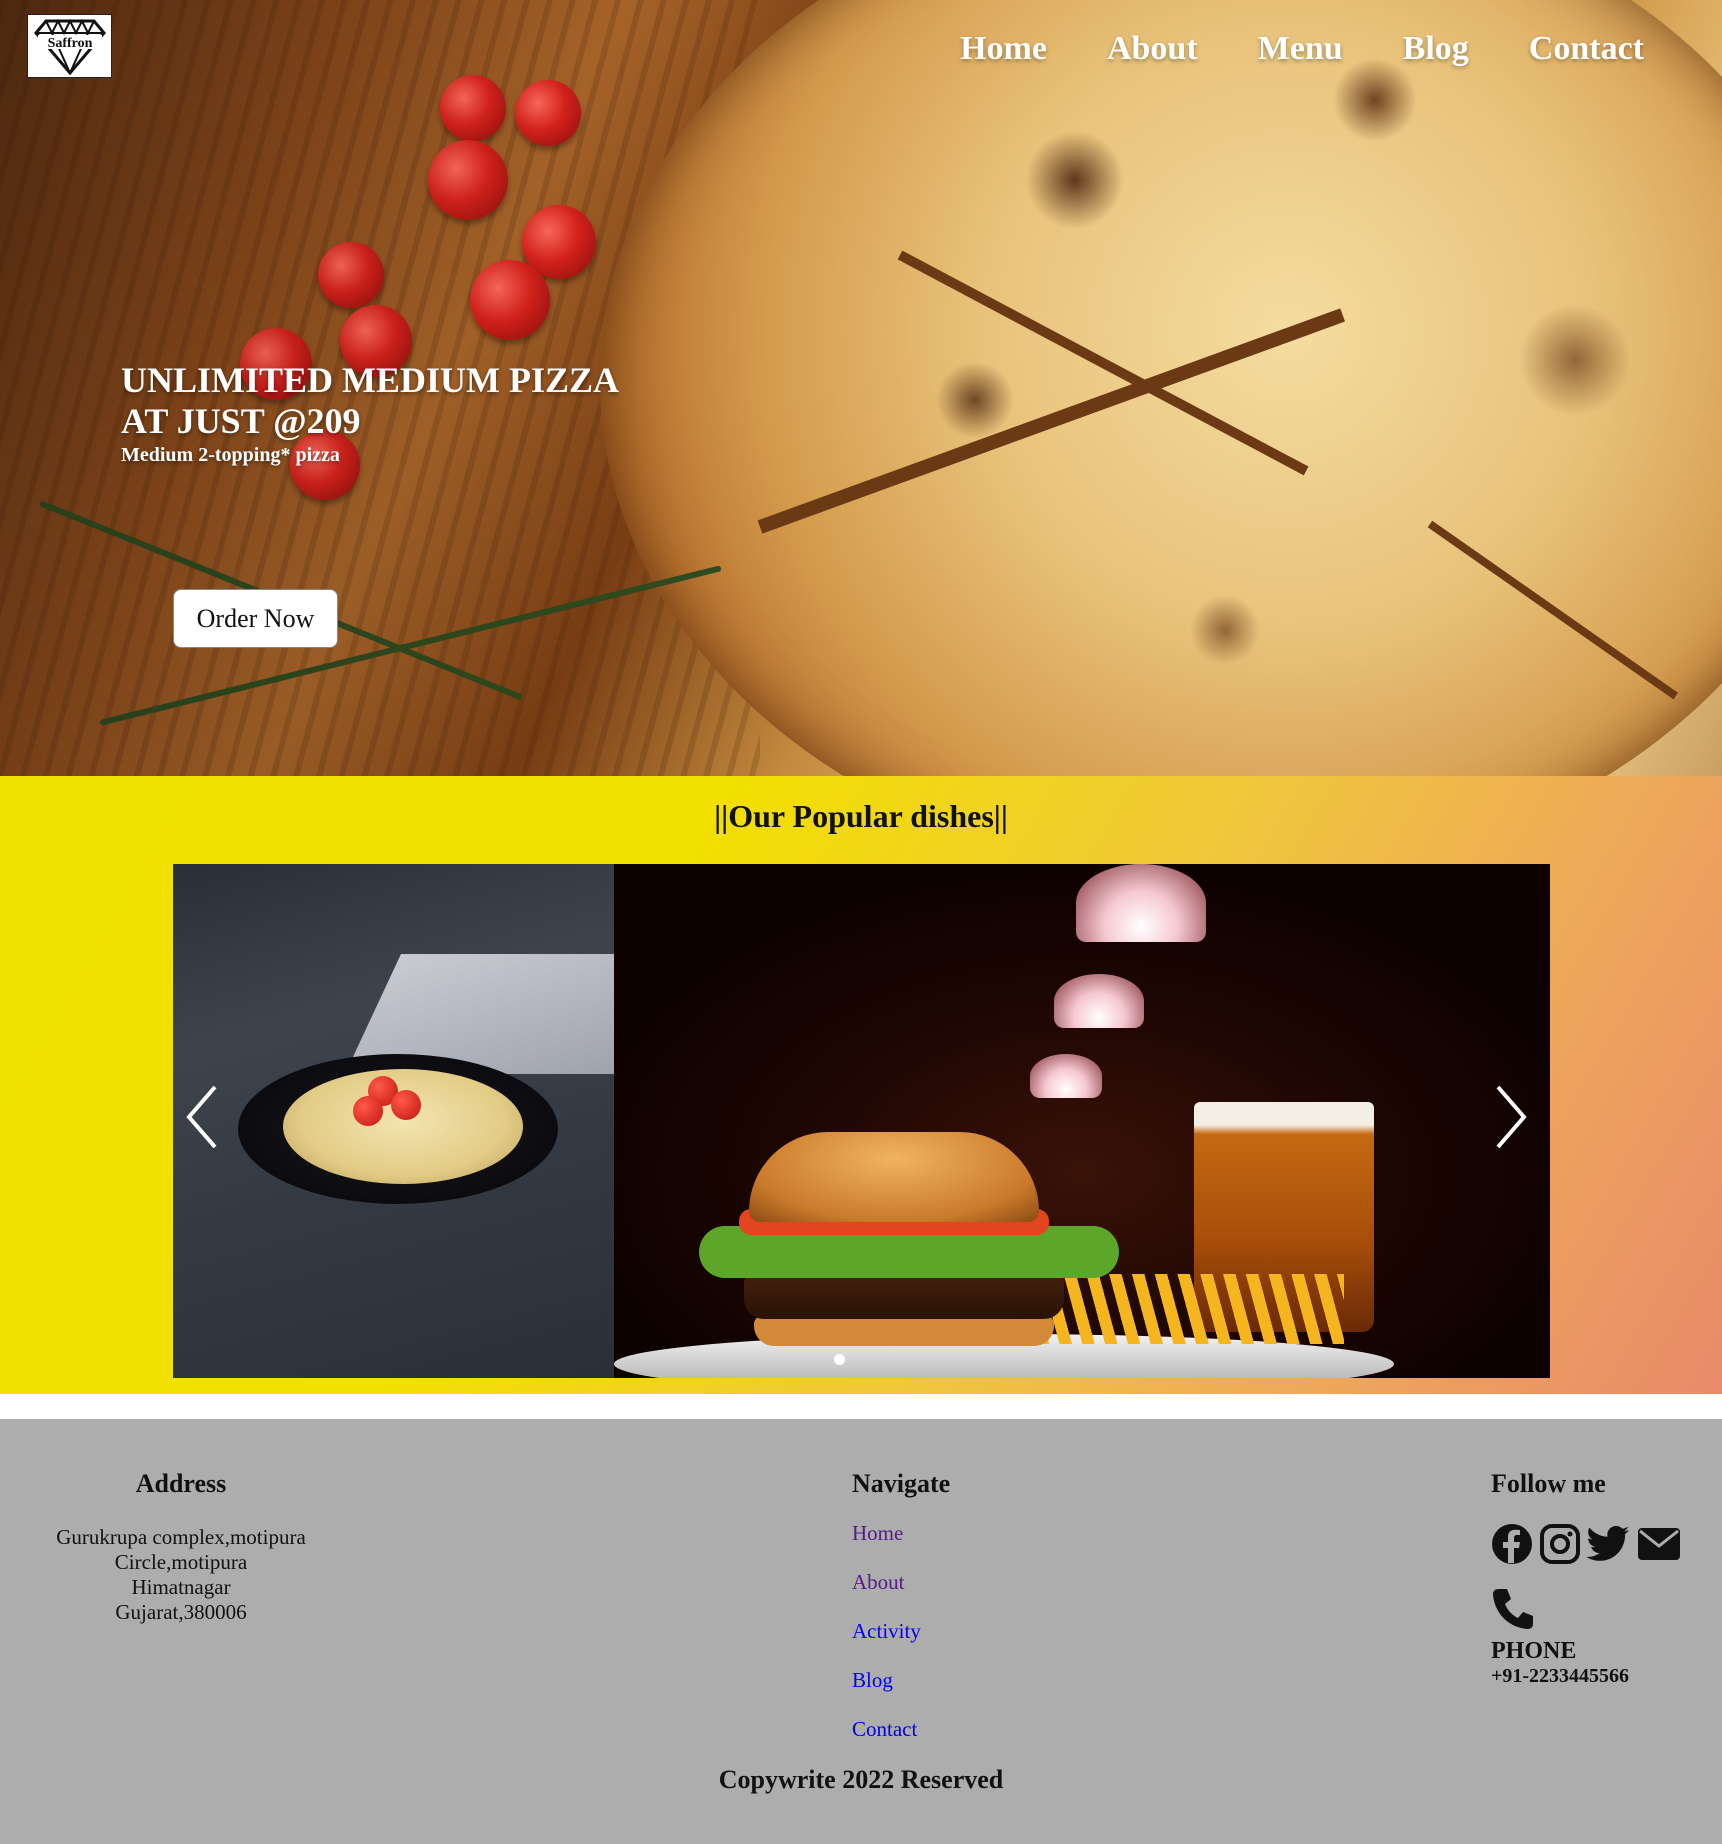 This screenshot has height=1844, width=1722. What do you see at coordinates (1512, 1544) in the screenshot?
I see `facebook-icon` at bounding box center [1512, 1544].